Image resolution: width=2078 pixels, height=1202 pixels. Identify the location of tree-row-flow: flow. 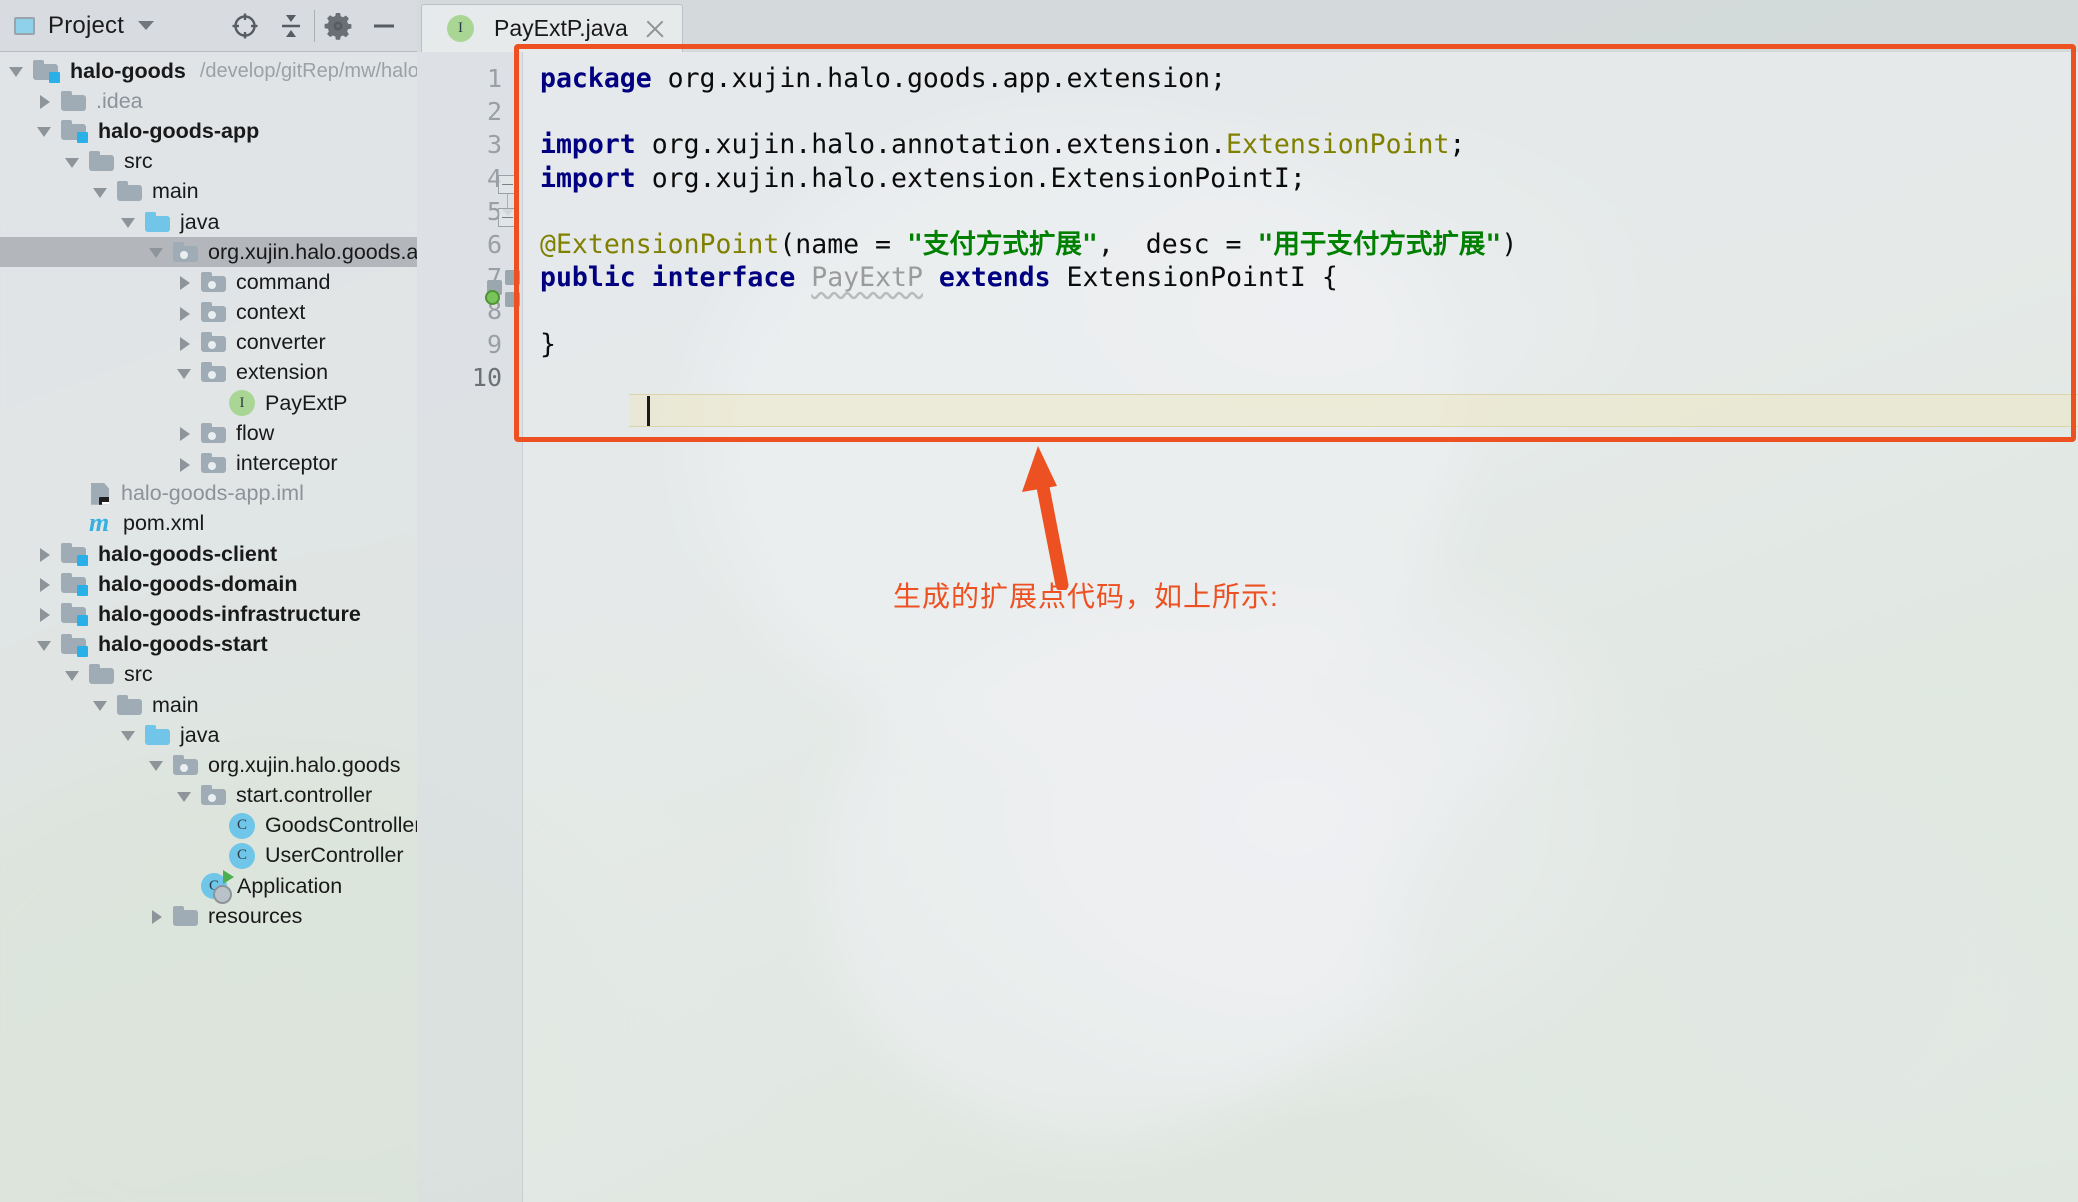
(208, 433).